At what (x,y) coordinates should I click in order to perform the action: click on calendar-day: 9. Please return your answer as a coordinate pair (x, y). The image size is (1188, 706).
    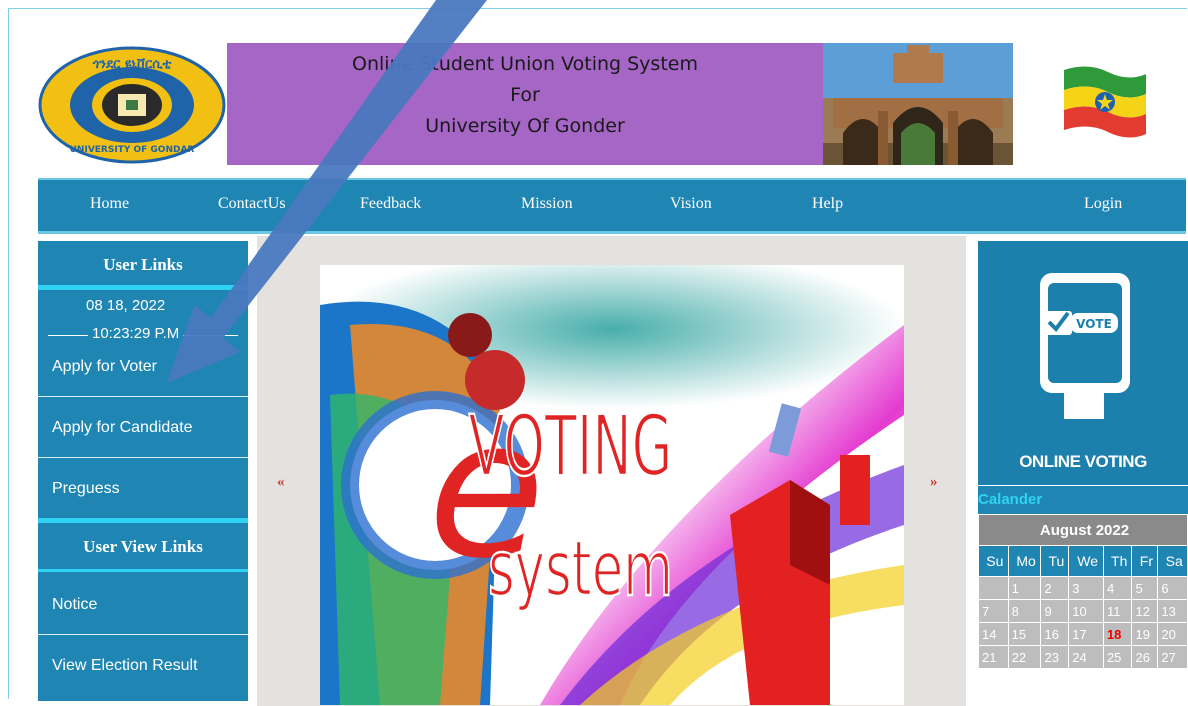
    Looking at the image, I should click on (1055, 611).